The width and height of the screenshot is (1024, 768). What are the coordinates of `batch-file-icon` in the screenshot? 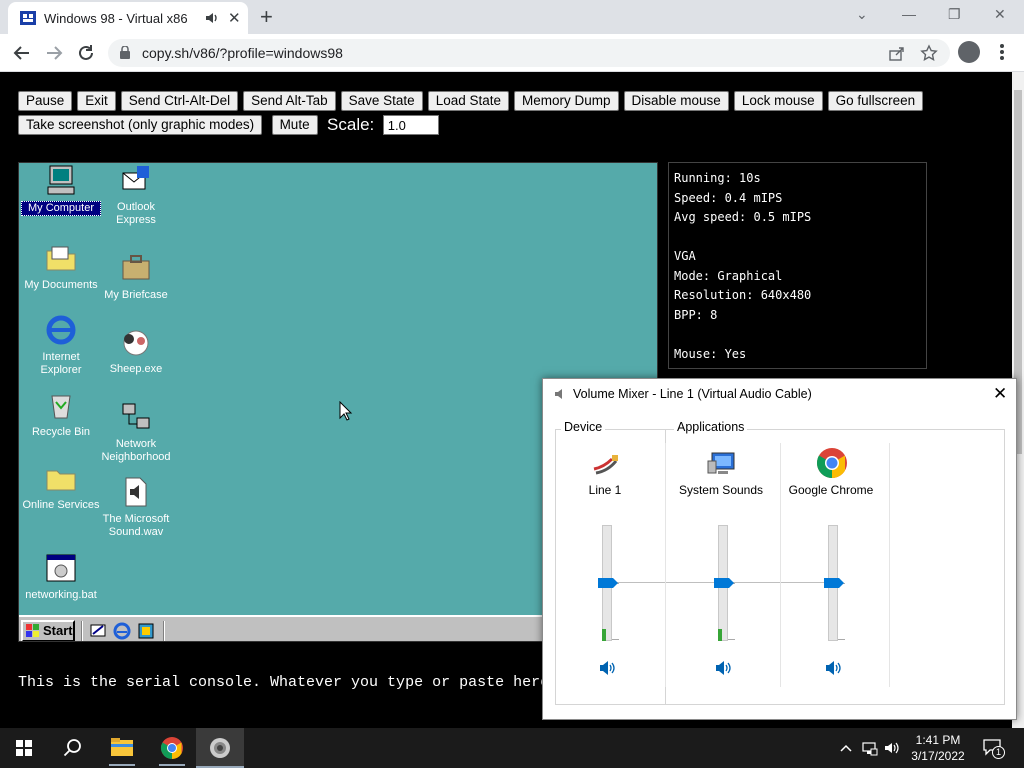 It's located at (61, 568).